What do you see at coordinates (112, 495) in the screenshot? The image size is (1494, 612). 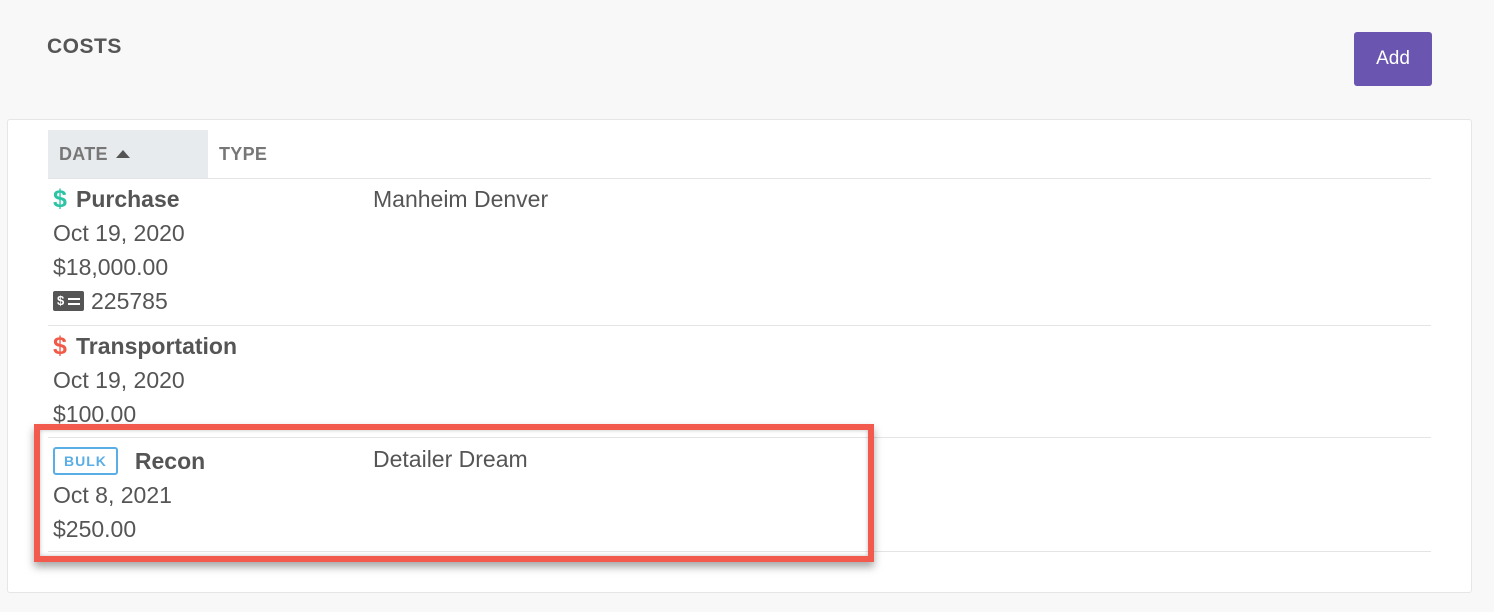 I see `cost-date: Oct 8, 2021` at bounding box center [112, 495].